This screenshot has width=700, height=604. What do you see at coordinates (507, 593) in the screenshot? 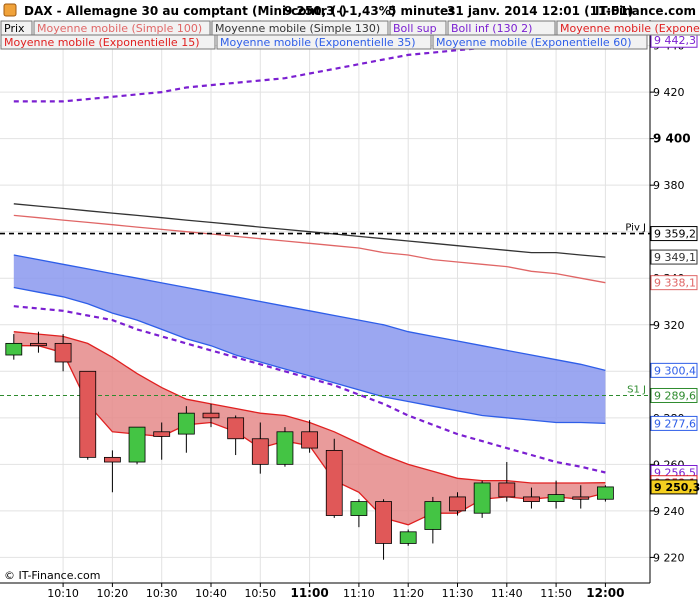
I see `x-tick-label: 11:40` at bounding box center [507, 593].